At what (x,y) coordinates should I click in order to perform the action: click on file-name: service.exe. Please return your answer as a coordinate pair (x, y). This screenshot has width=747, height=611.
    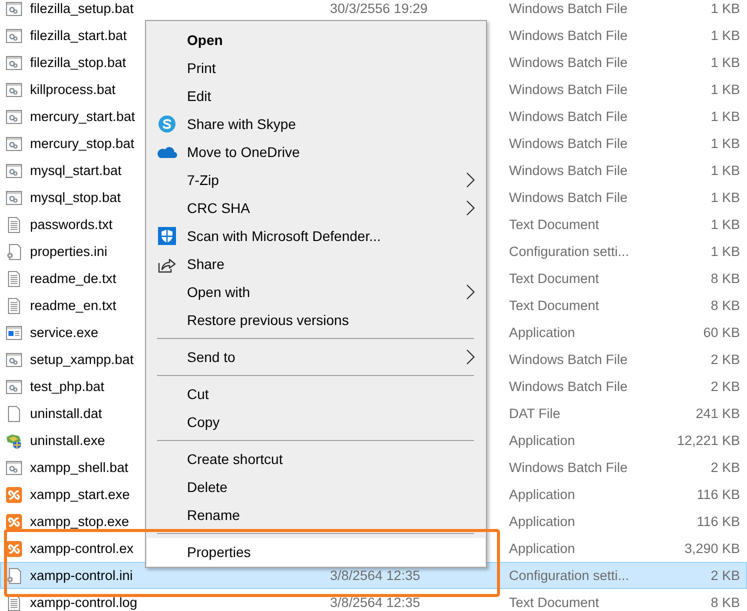
    Looking at the image, I should click on (64, 332).